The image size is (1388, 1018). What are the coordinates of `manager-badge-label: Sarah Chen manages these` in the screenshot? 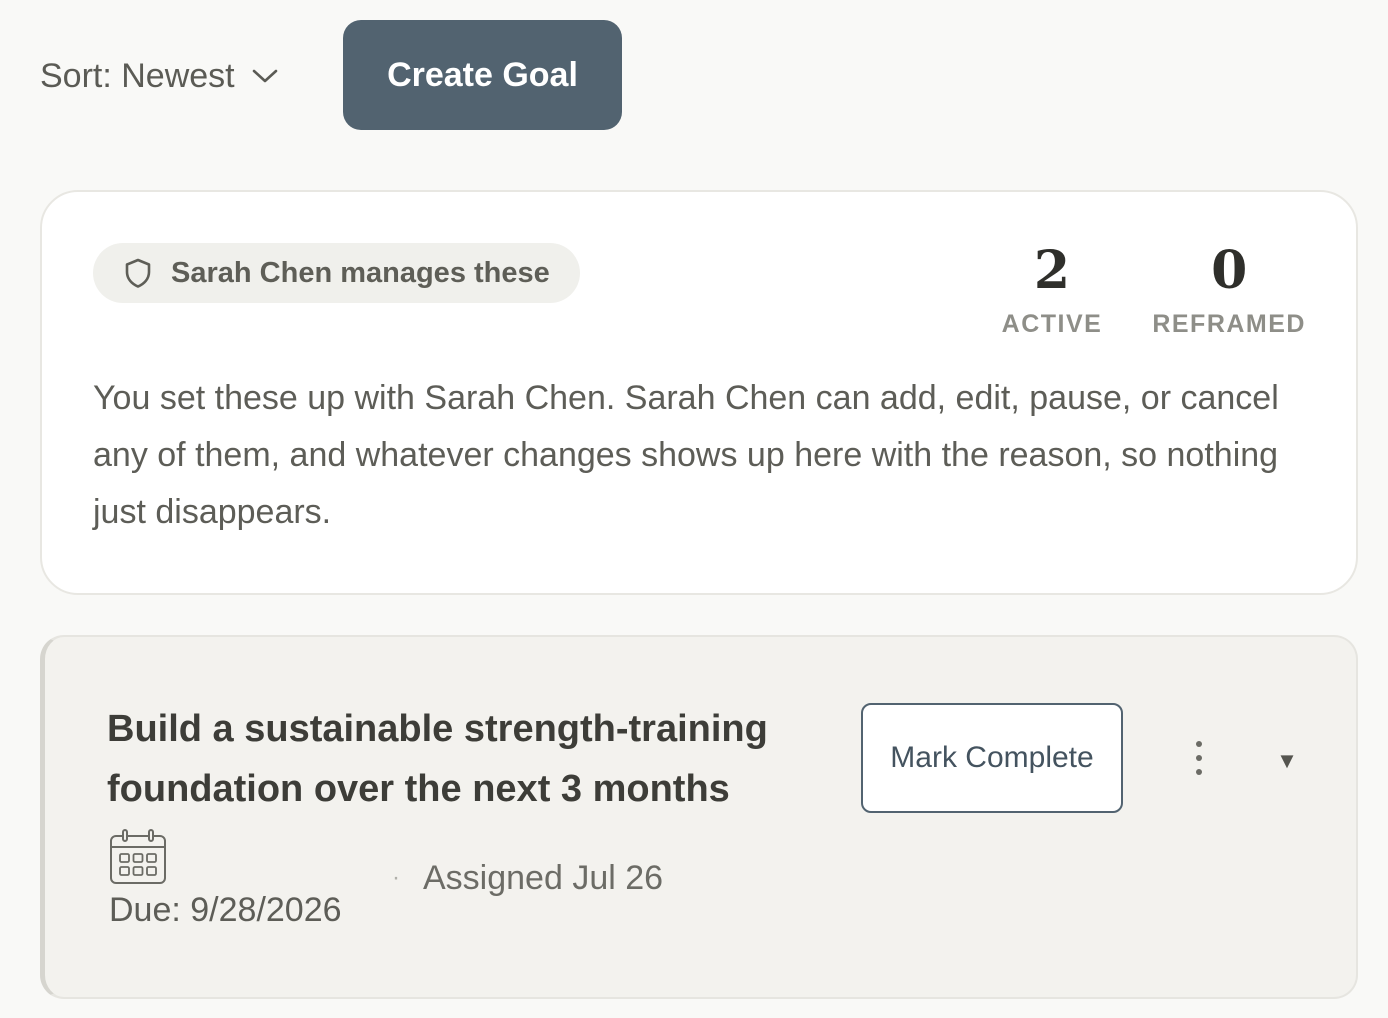 It's located at (360, 272).